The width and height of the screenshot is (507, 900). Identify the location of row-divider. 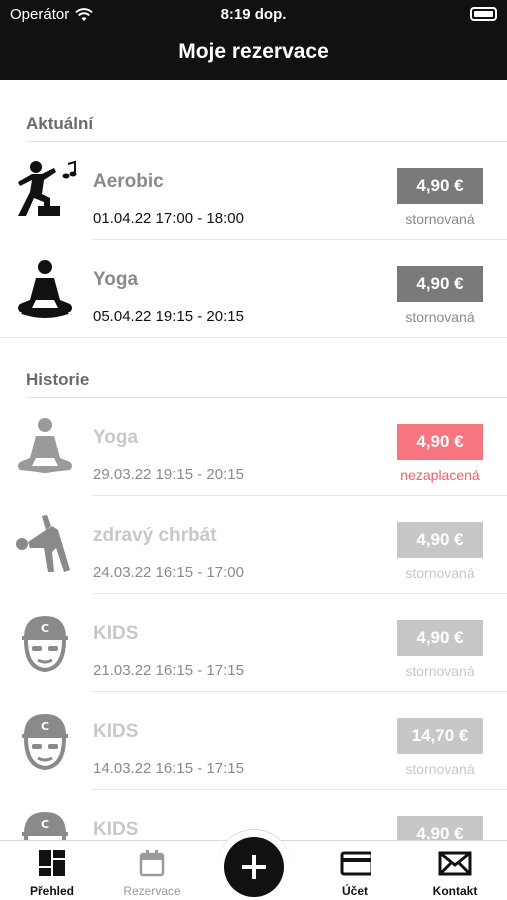
(253, 337).